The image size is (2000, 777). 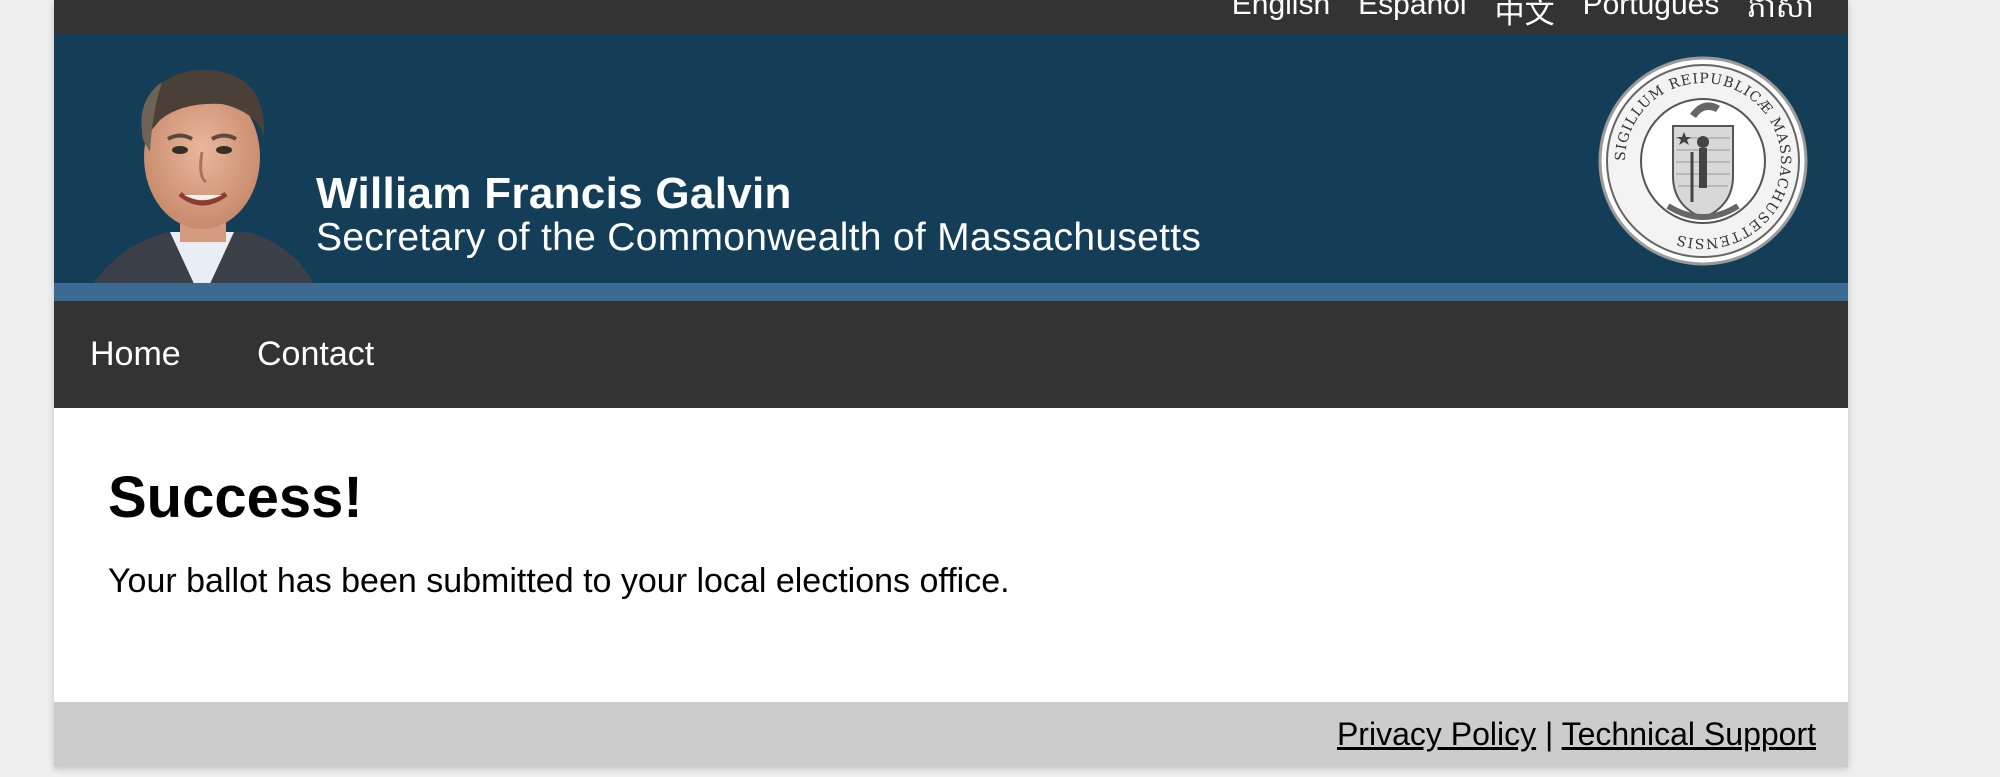 What do you see at coordinates (951, 17) in the screenshot?
I see `language-bar: English Español 中文 Português ភាសា` at bounding box center [951, 17].